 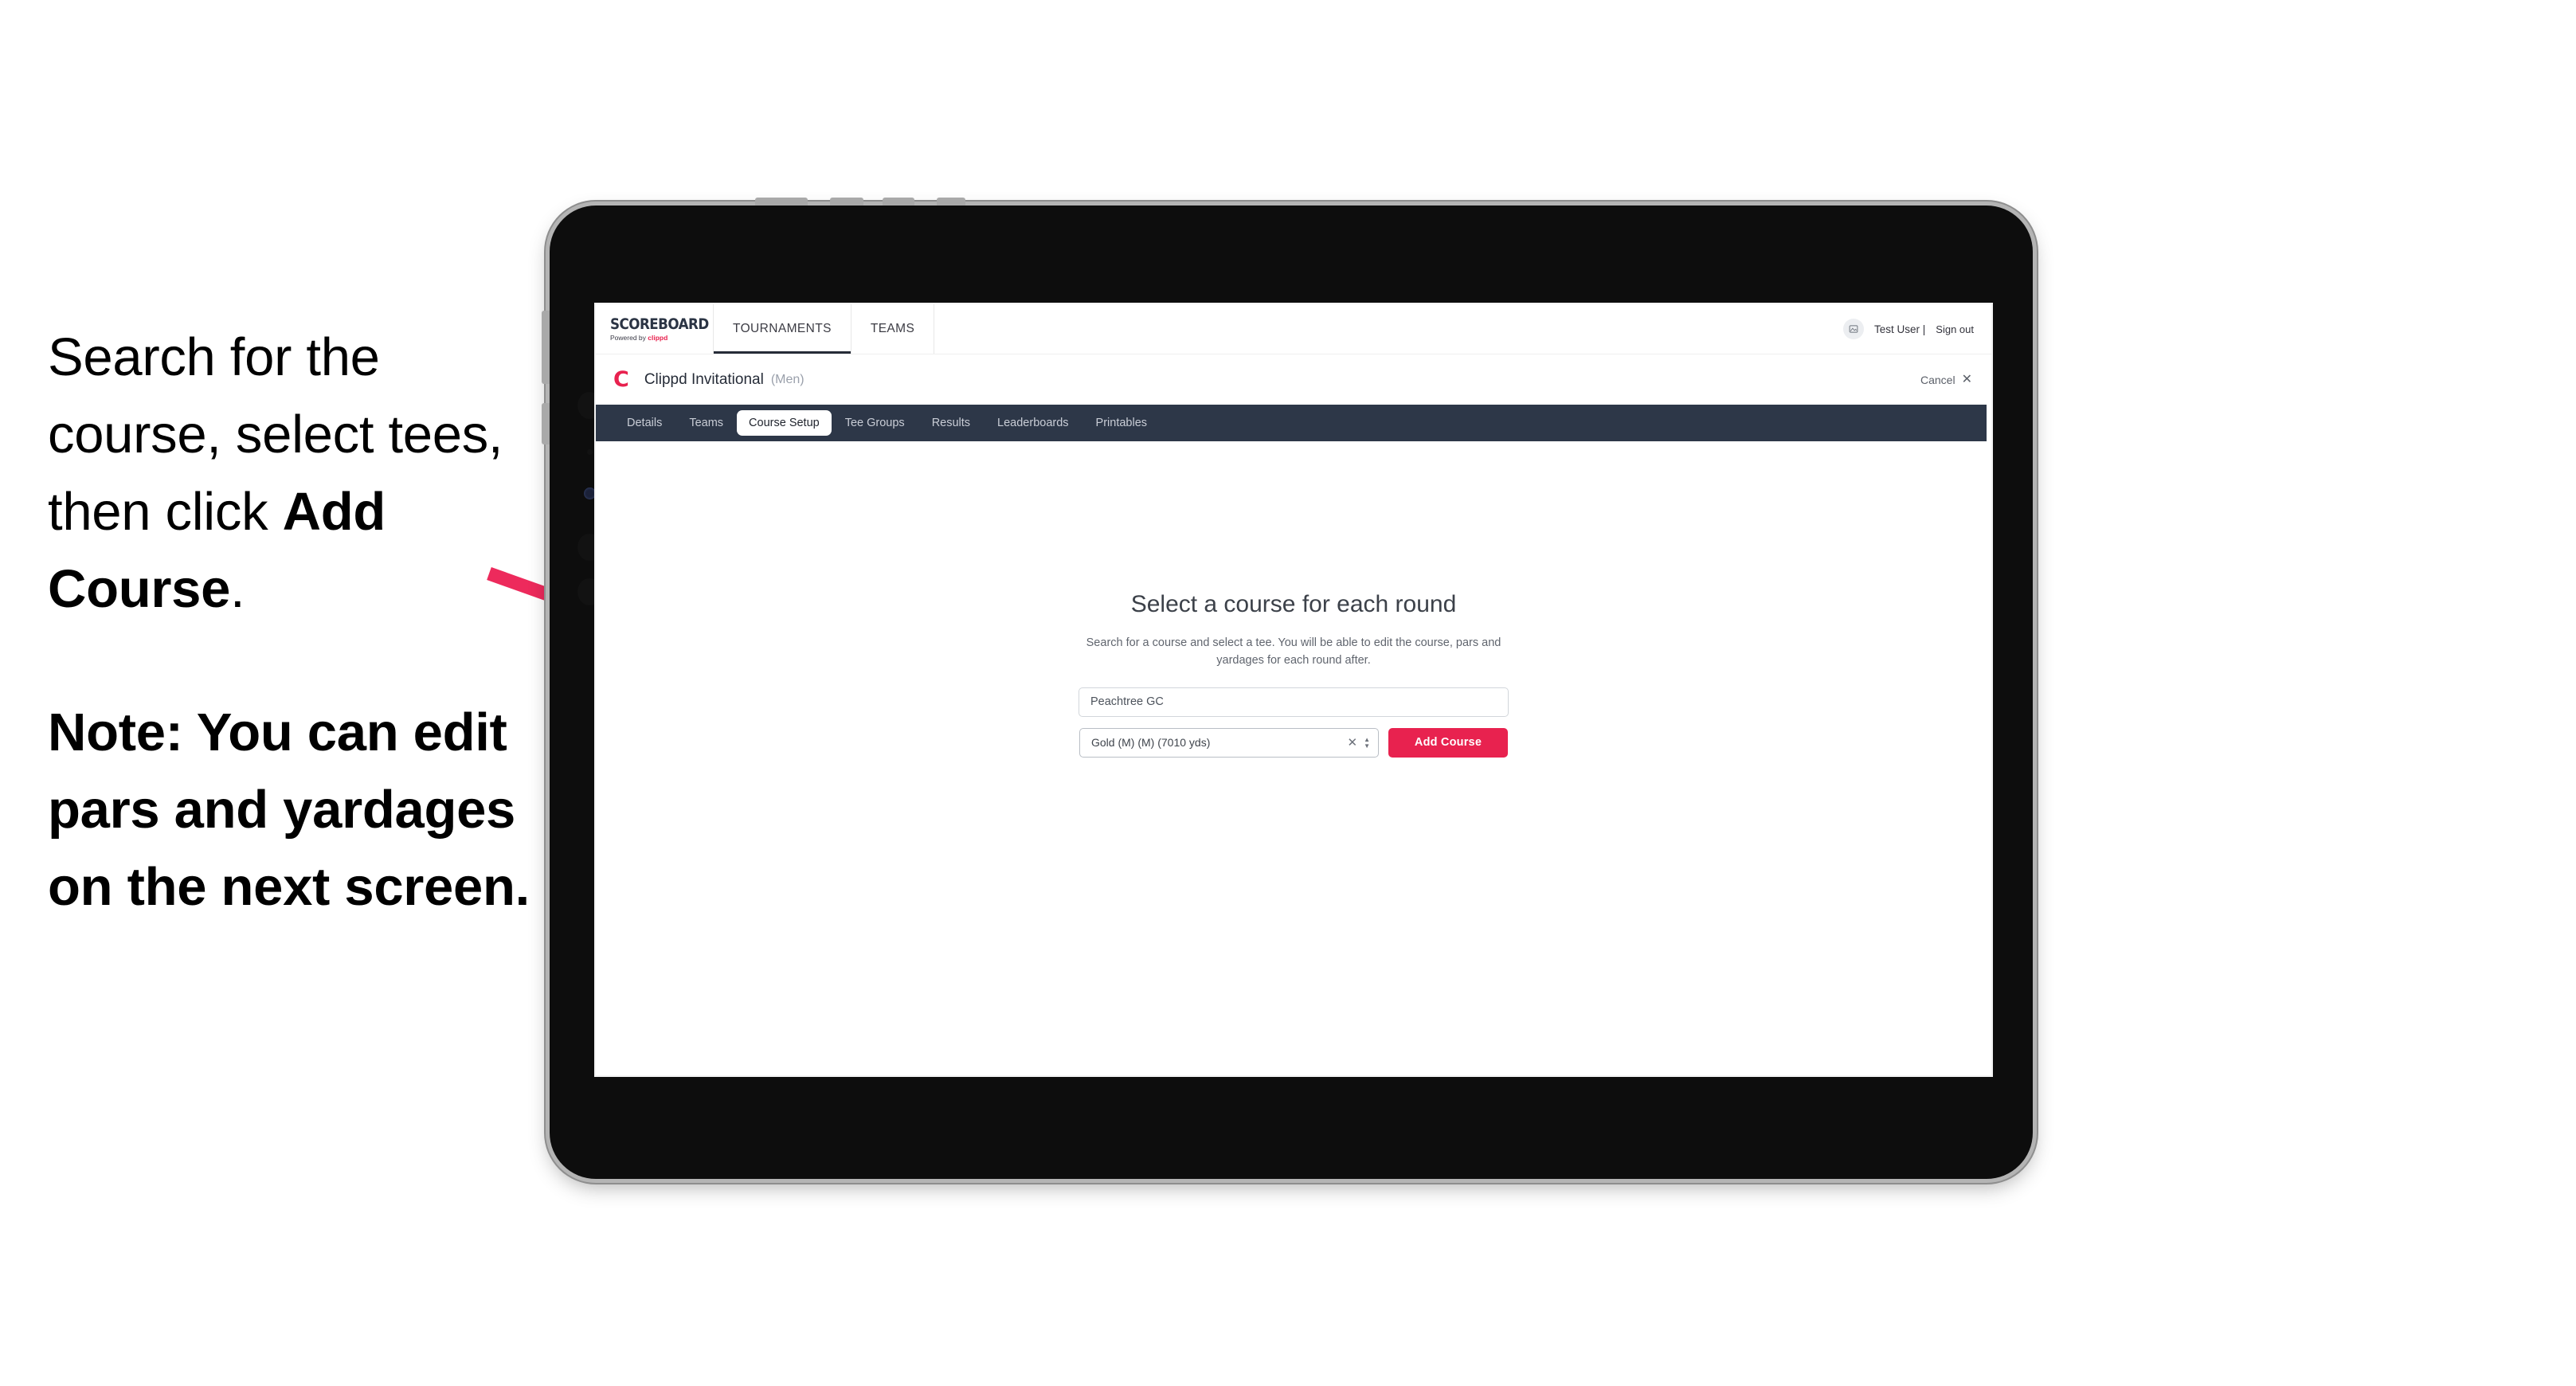 What do you see at coordinates (546, 423) in the screenshot?
I see `device-power-button` at bounding box center [546, 423].